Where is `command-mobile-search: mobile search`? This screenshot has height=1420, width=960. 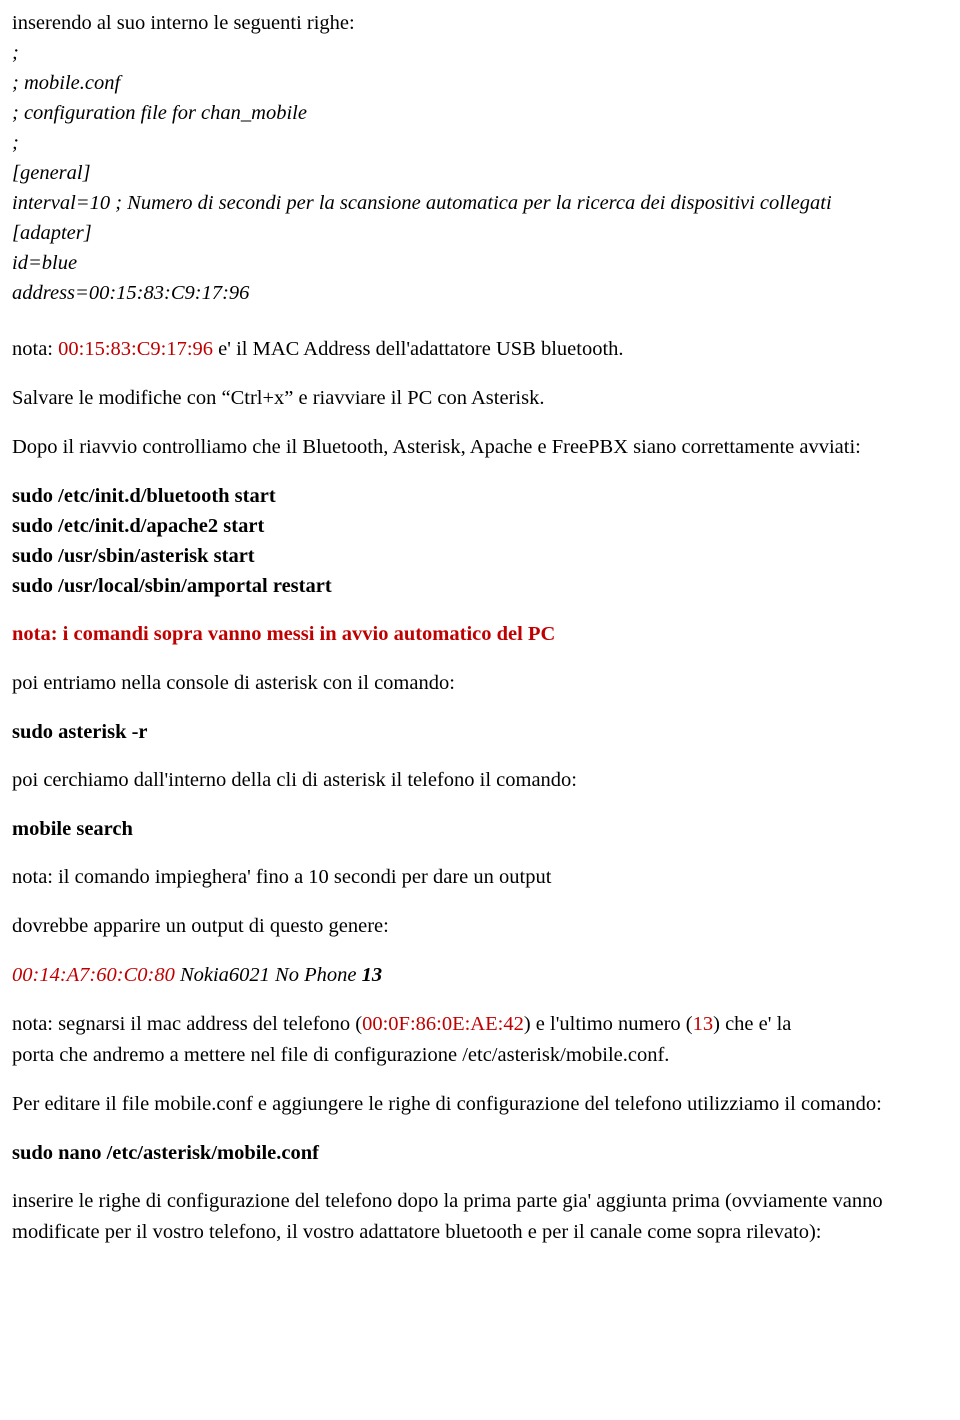 command-mobile-search: mobile search is located at coordinates (72, 829).